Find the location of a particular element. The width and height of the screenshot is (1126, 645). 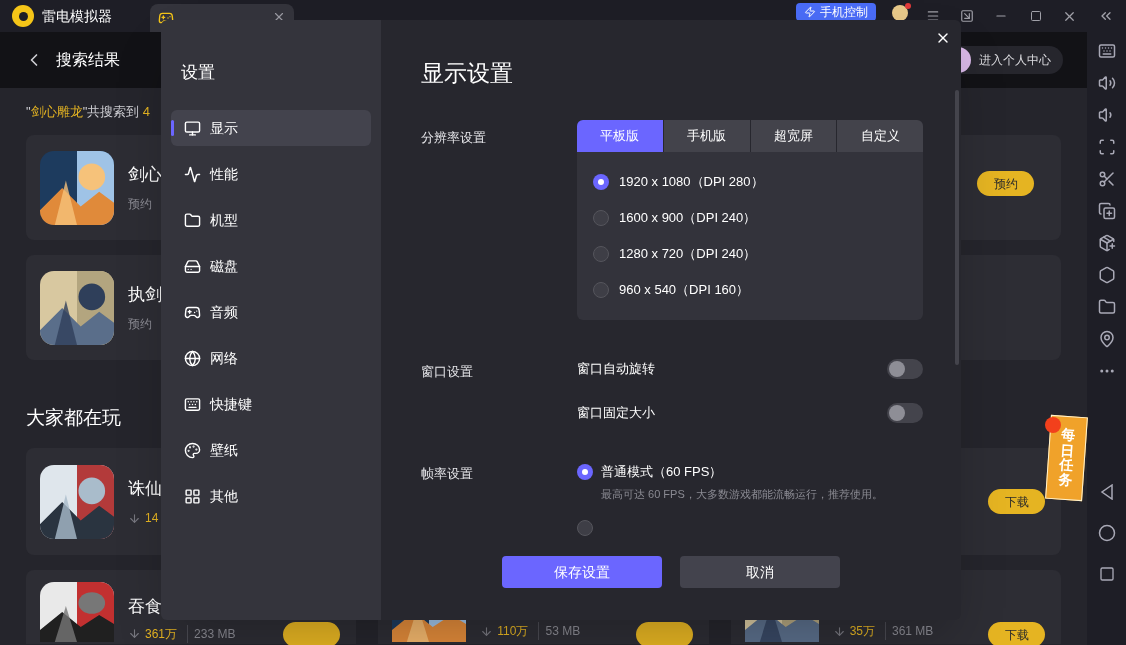

section-title: 大家都在玩 is located at coordinates (73, 418).